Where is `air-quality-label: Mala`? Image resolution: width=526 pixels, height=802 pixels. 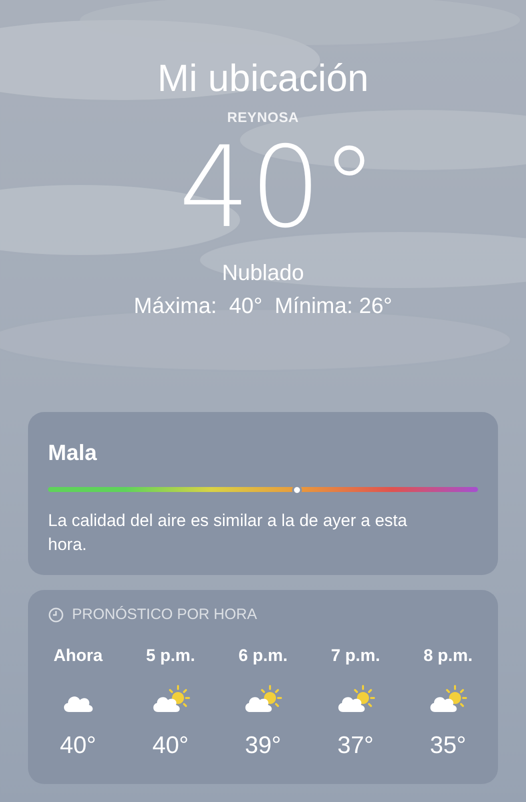 air-quality-label: Mala is located at coordinates (73, 453).